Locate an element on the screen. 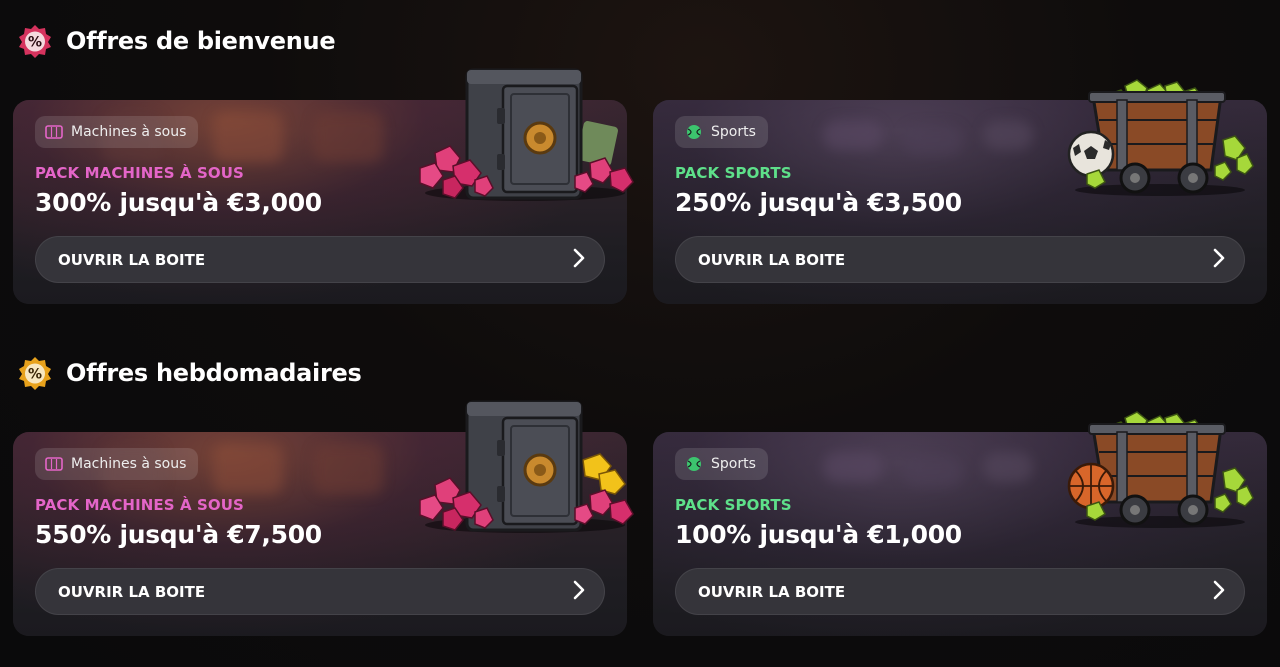 This screenshot has height=667, width=1280. offer-amount: 100% jusqu'à €1,000 is located at coordinates (818, 534).